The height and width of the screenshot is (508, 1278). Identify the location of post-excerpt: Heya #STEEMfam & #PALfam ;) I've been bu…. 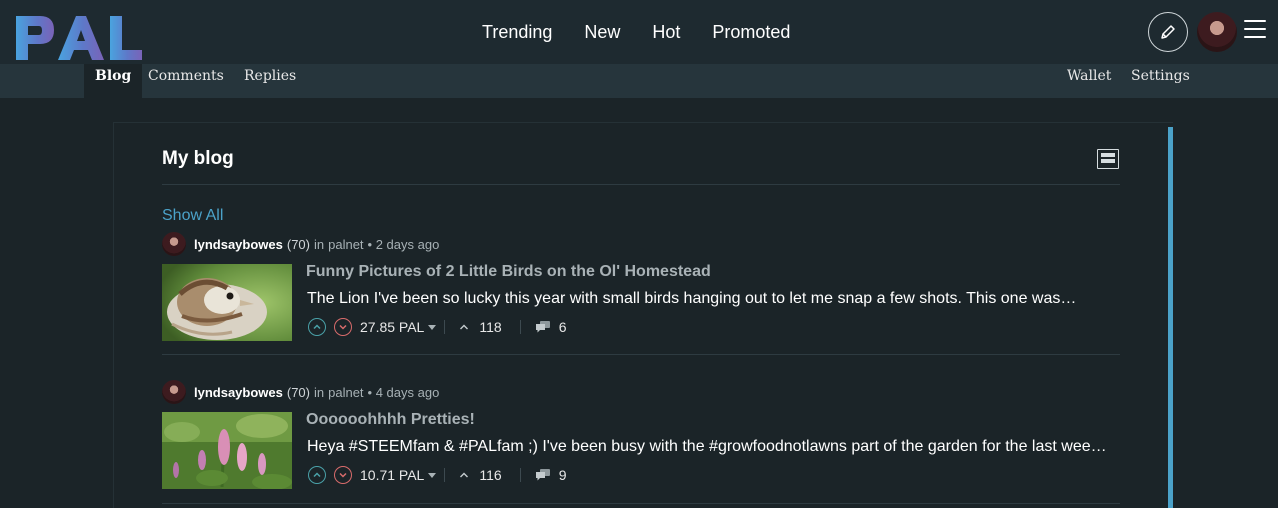
(712, 447).